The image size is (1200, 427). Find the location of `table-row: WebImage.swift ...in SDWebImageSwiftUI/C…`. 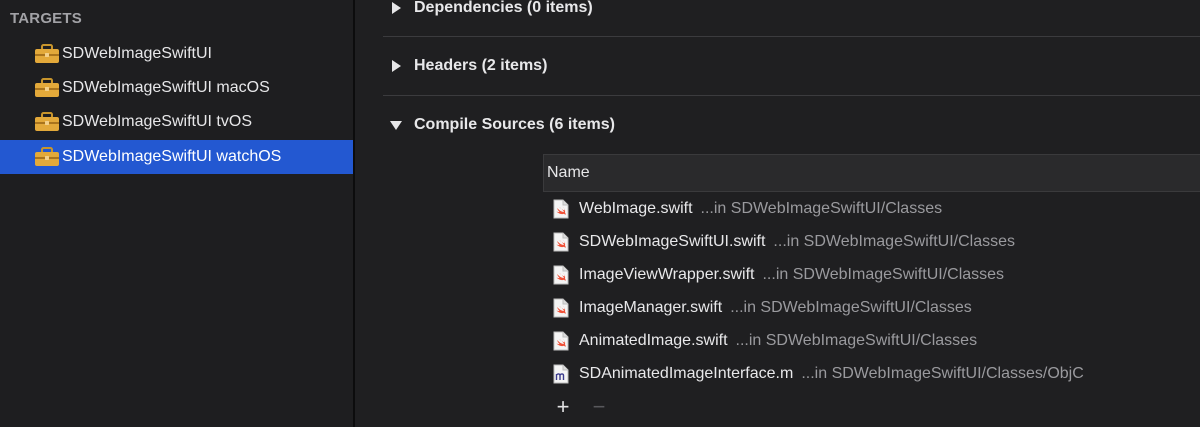

table-row: WebImage.swift ...in SDWebImageSwiftUI/C… is located at coordinates (871, 208).